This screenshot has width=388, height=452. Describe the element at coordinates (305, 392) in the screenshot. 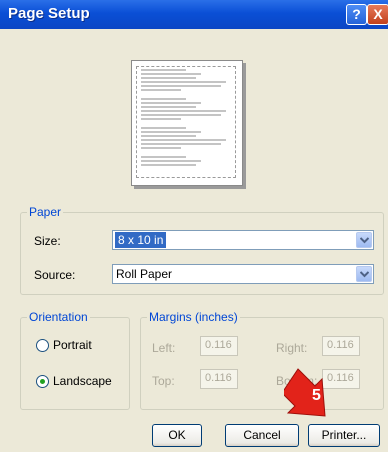

I see `step-arrow-icon: 5` at that location.